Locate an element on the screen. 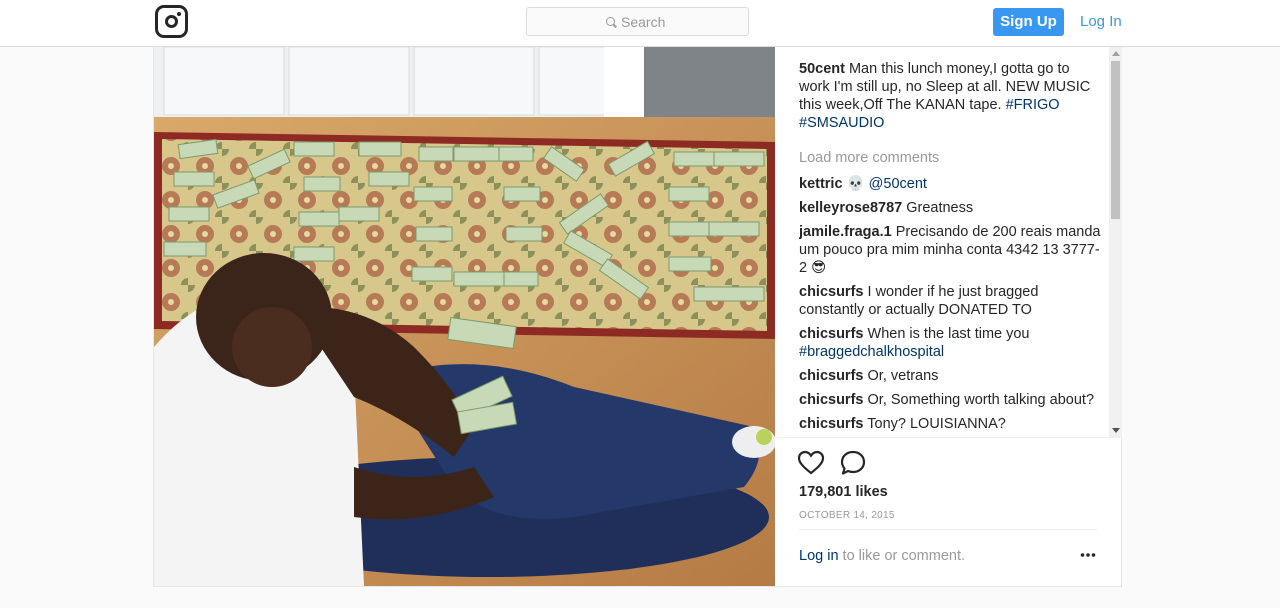 Image resolution: width=1280 pixels, height=608 pixels. search-input: Search is located at coordinates (637, 21).